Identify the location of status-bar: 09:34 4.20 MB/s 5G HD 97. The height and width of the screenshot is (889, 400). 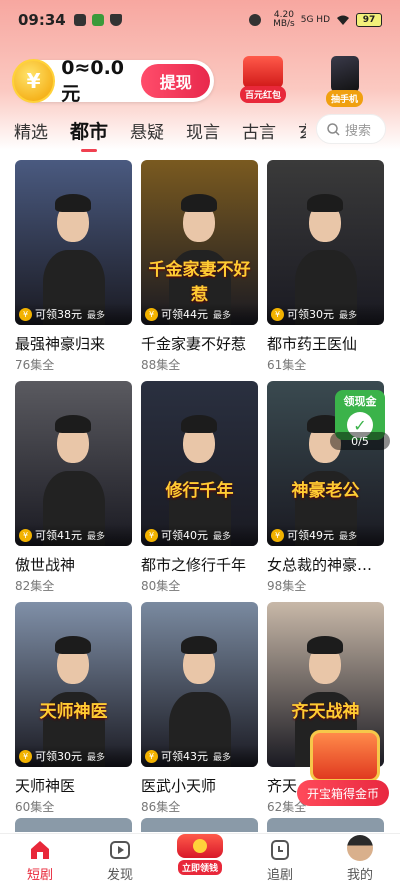
(200, 20).